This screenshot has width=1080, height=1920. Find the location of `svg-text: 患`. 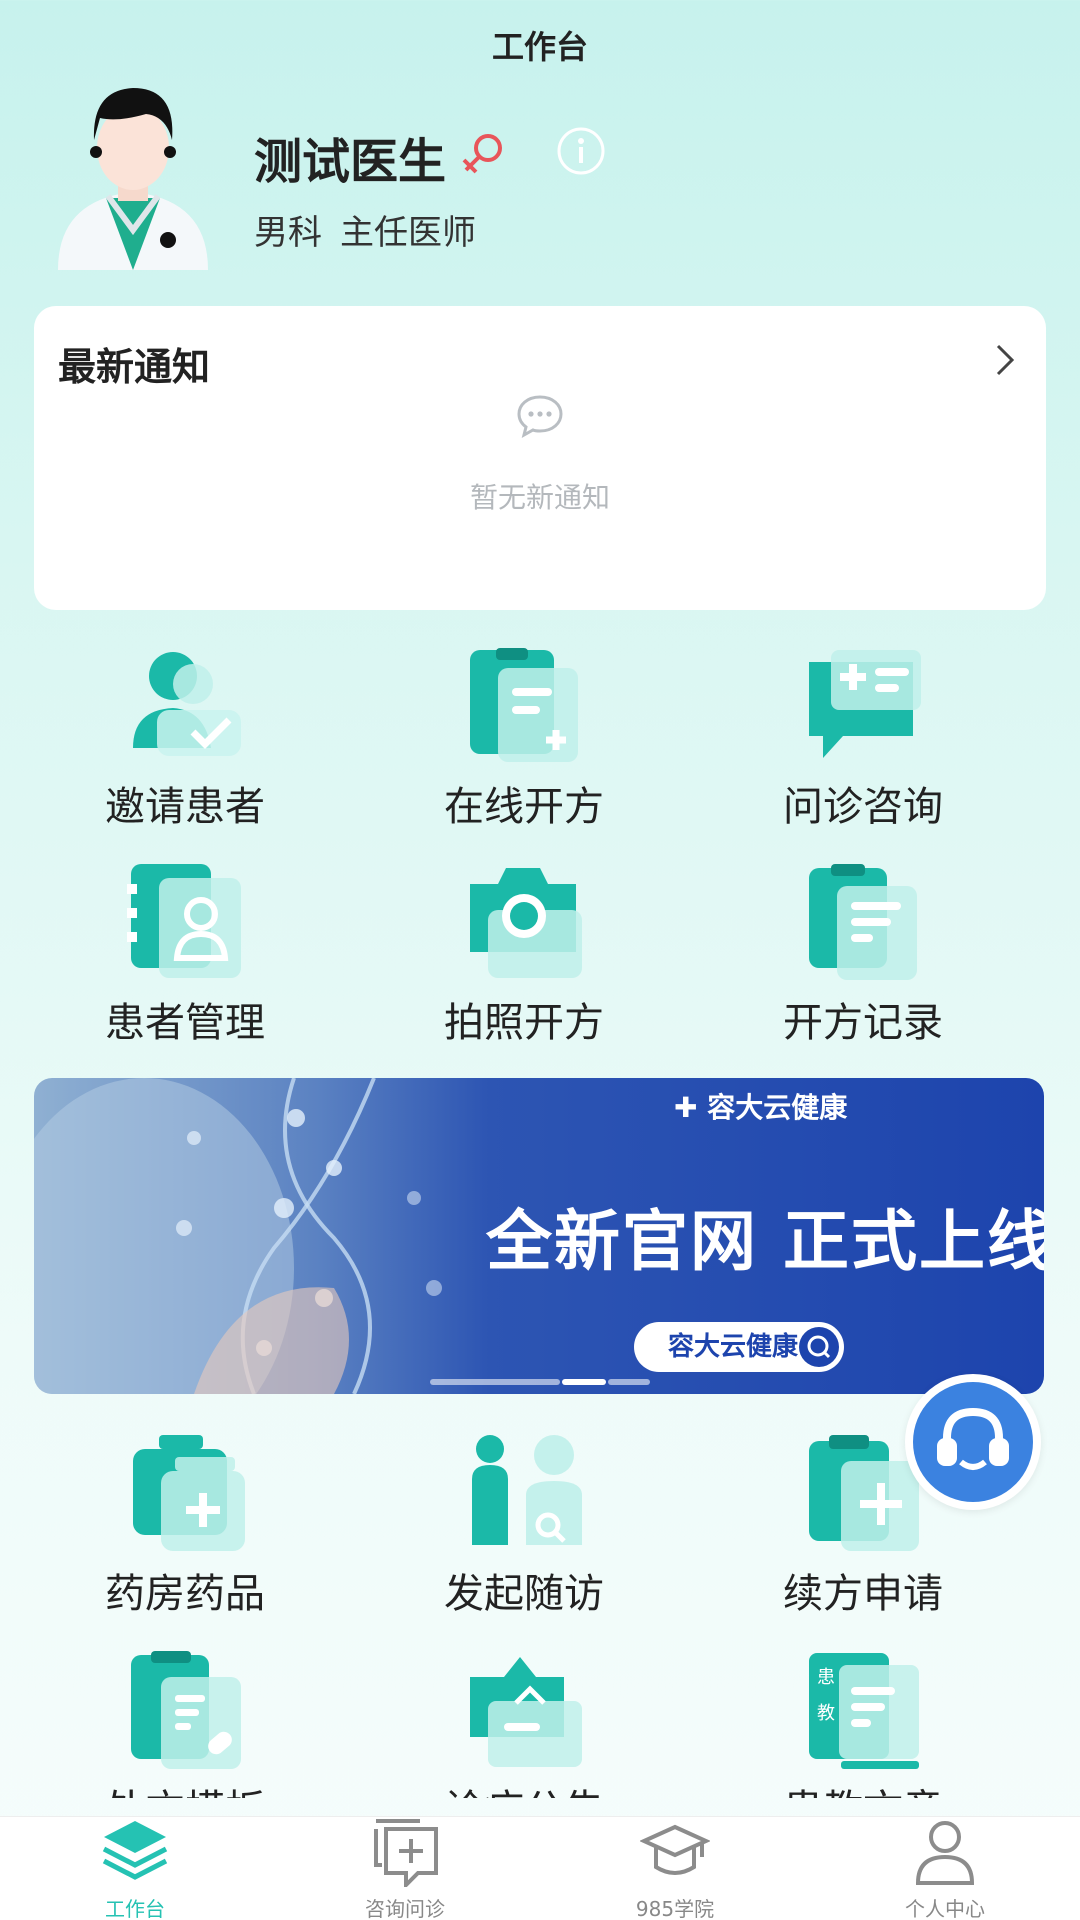

svg-text: 患 is located at coordinates (826, 1677).